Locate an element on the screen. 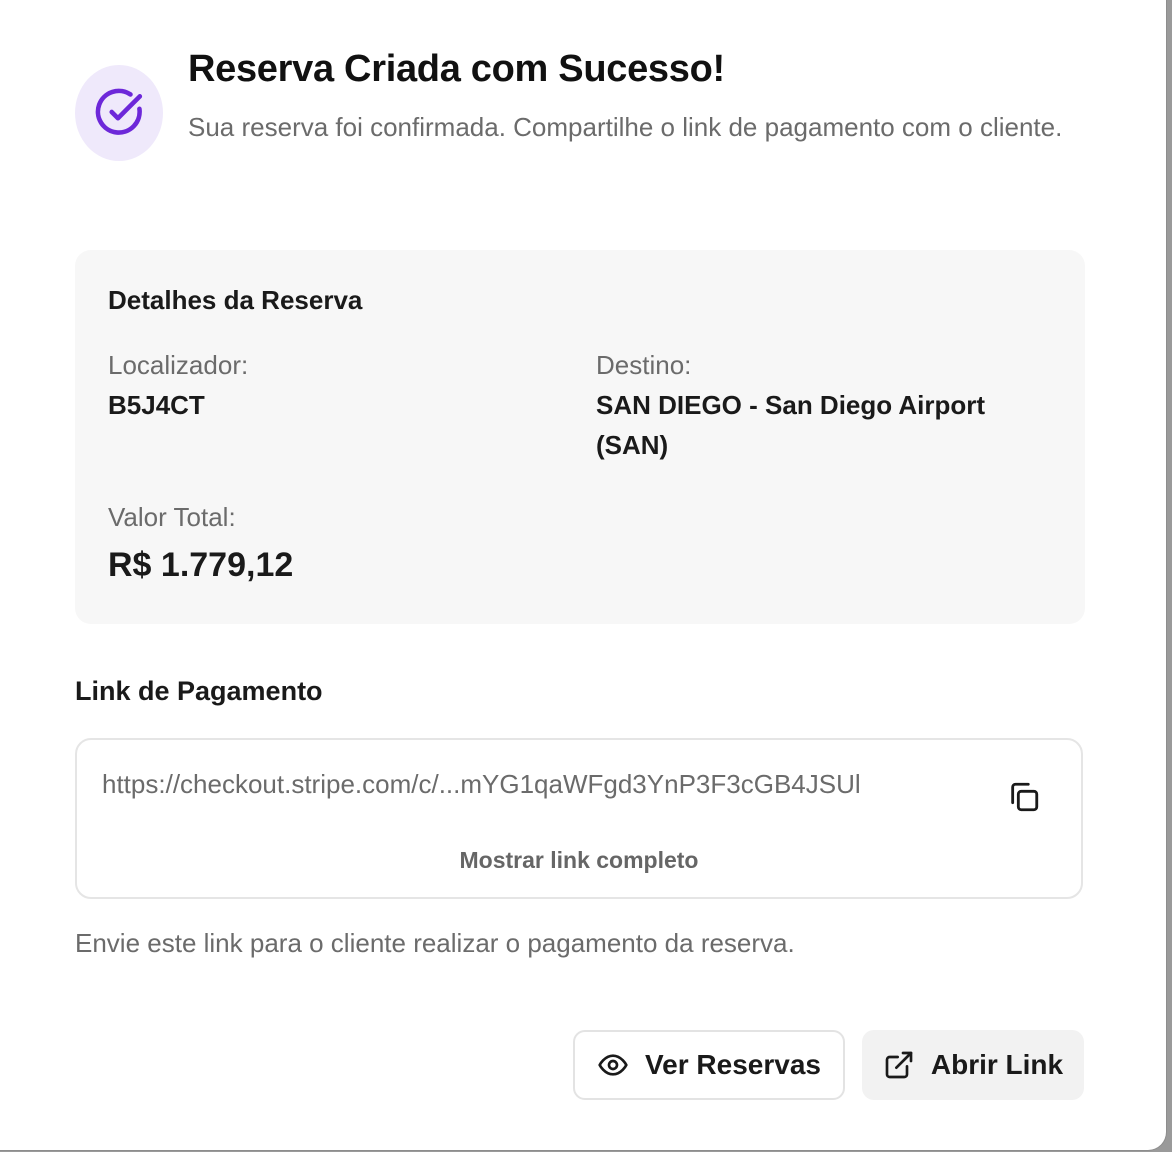 The height and width of the screenshot is (1152, 1172). check-circle-icon is located at coordinates (119, 111).